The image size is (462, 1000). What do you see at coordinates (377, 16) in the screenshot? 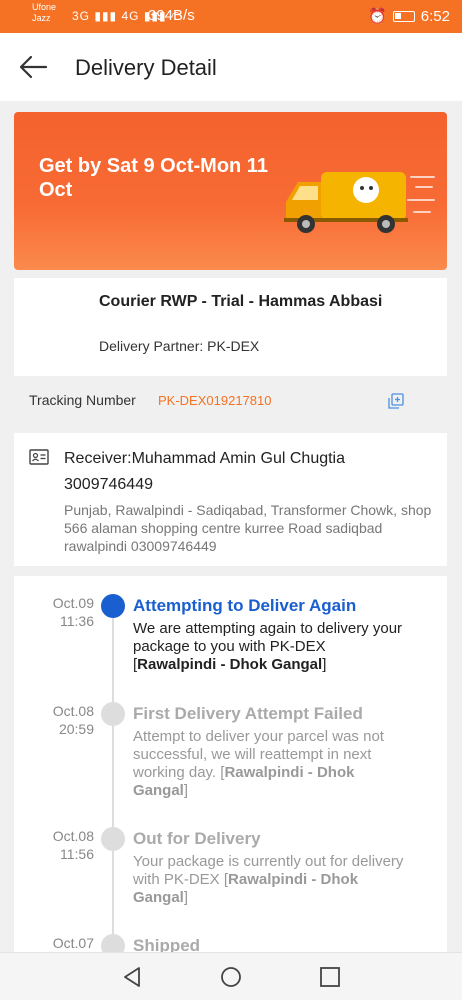
I see `alarm-icon: ⏰` at bounding box center [377, 16].